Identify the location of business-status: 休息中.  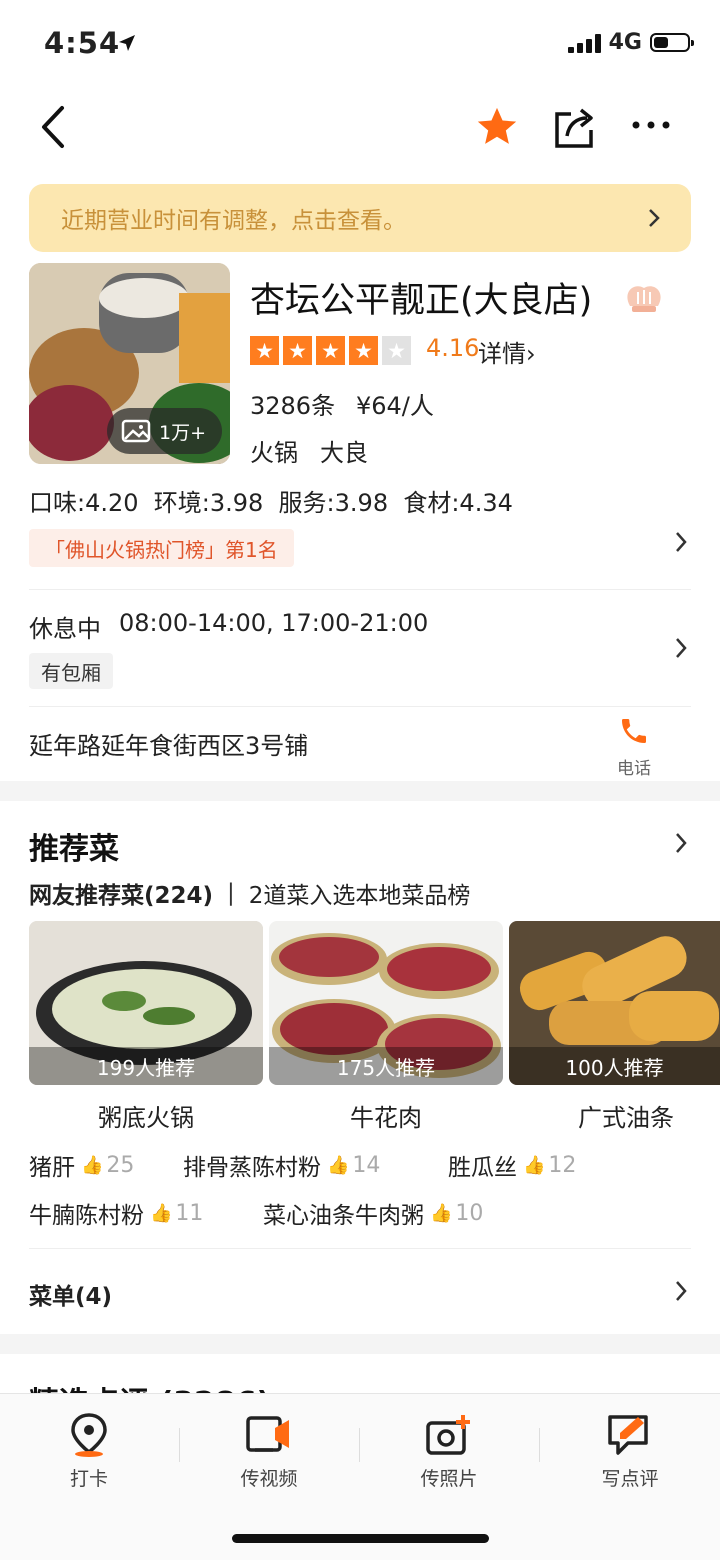
(65, 629).